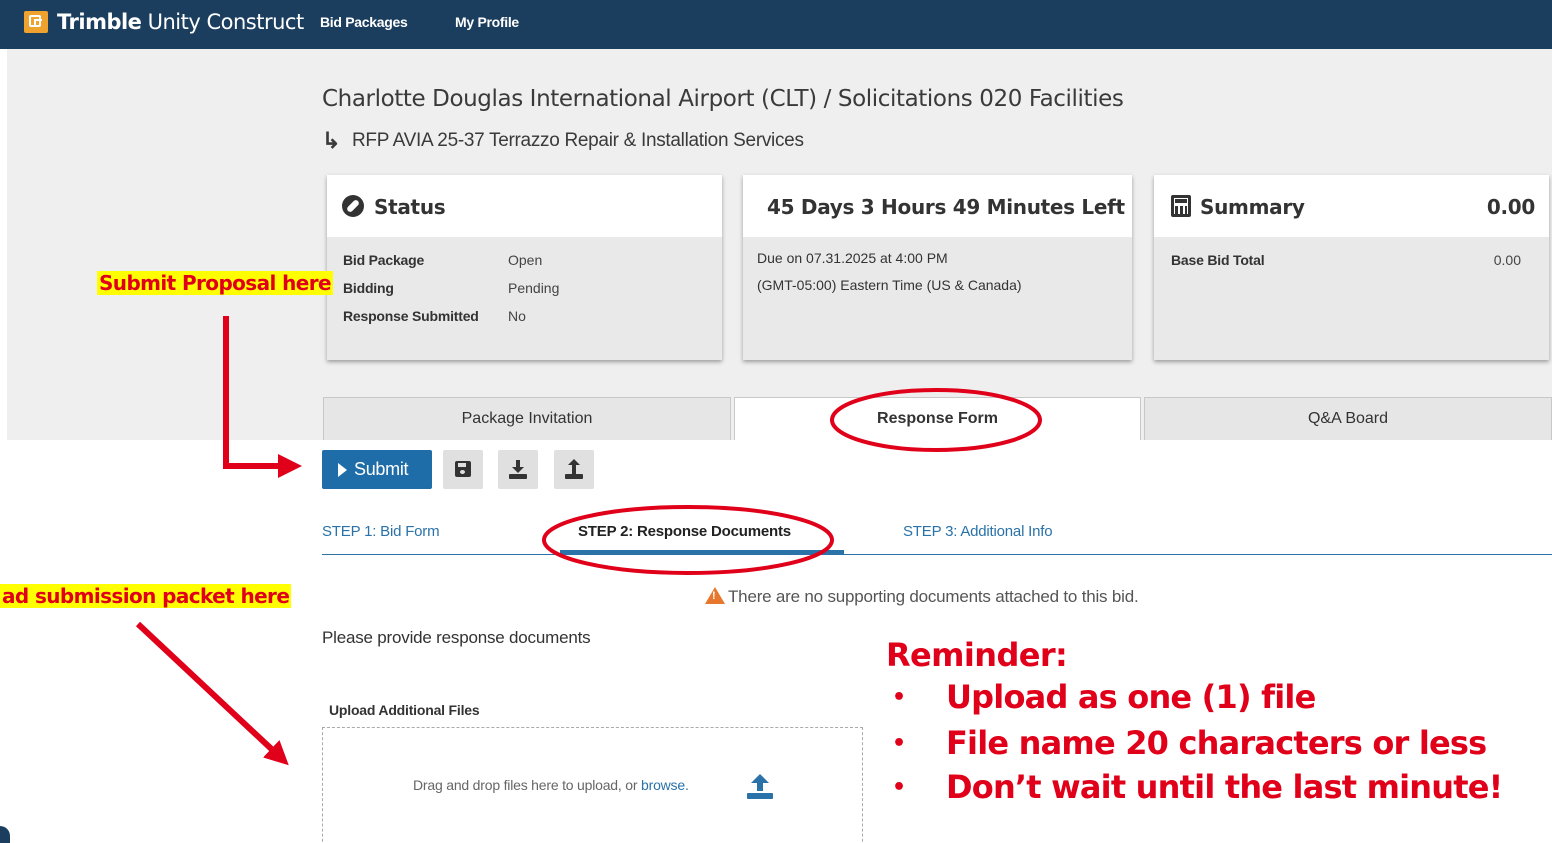 The image size is (1552, 843). Describe the element at coordinates (760, 787) in the screenshot. I see `upload-cloud-icon` at that location.